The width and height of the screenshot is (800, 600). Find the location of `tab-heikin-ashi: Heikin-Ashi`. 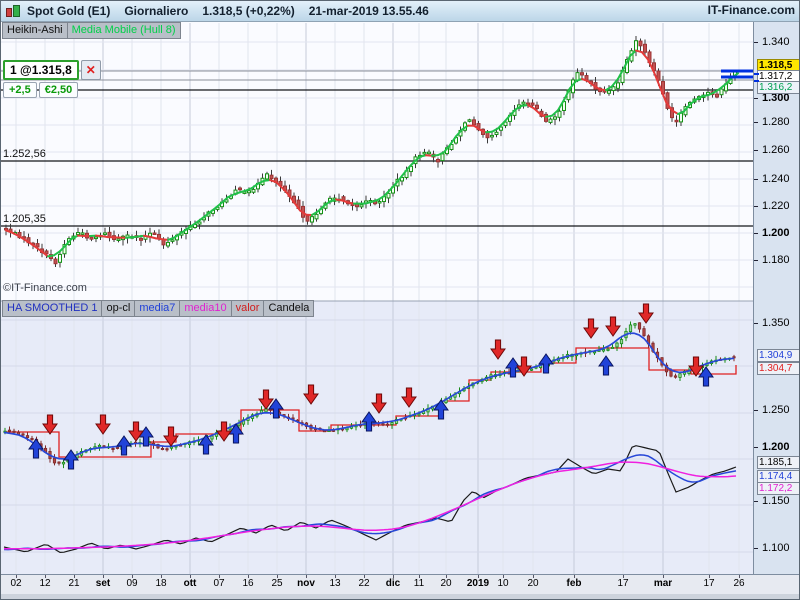

tab-heikin-ashi: Heikin-Ashi is located at coordinates (35, 30).